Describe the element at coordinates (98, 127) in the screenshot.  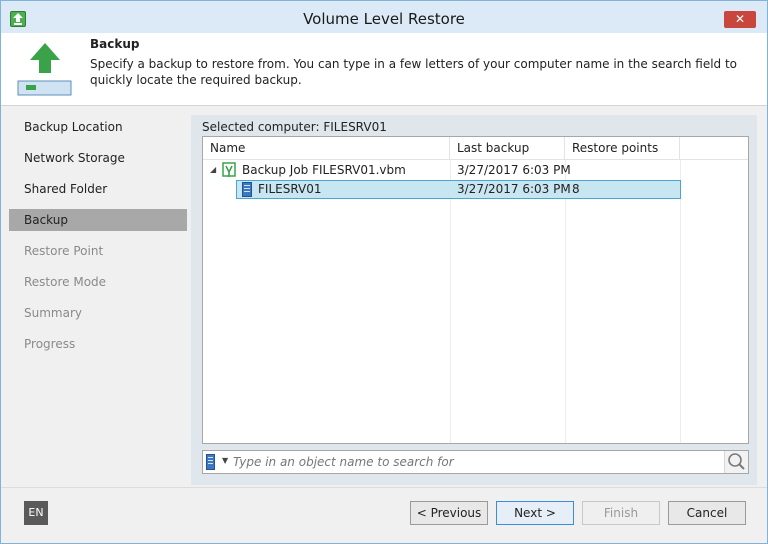
I see `step-backup-location: Backup Location` at that location.